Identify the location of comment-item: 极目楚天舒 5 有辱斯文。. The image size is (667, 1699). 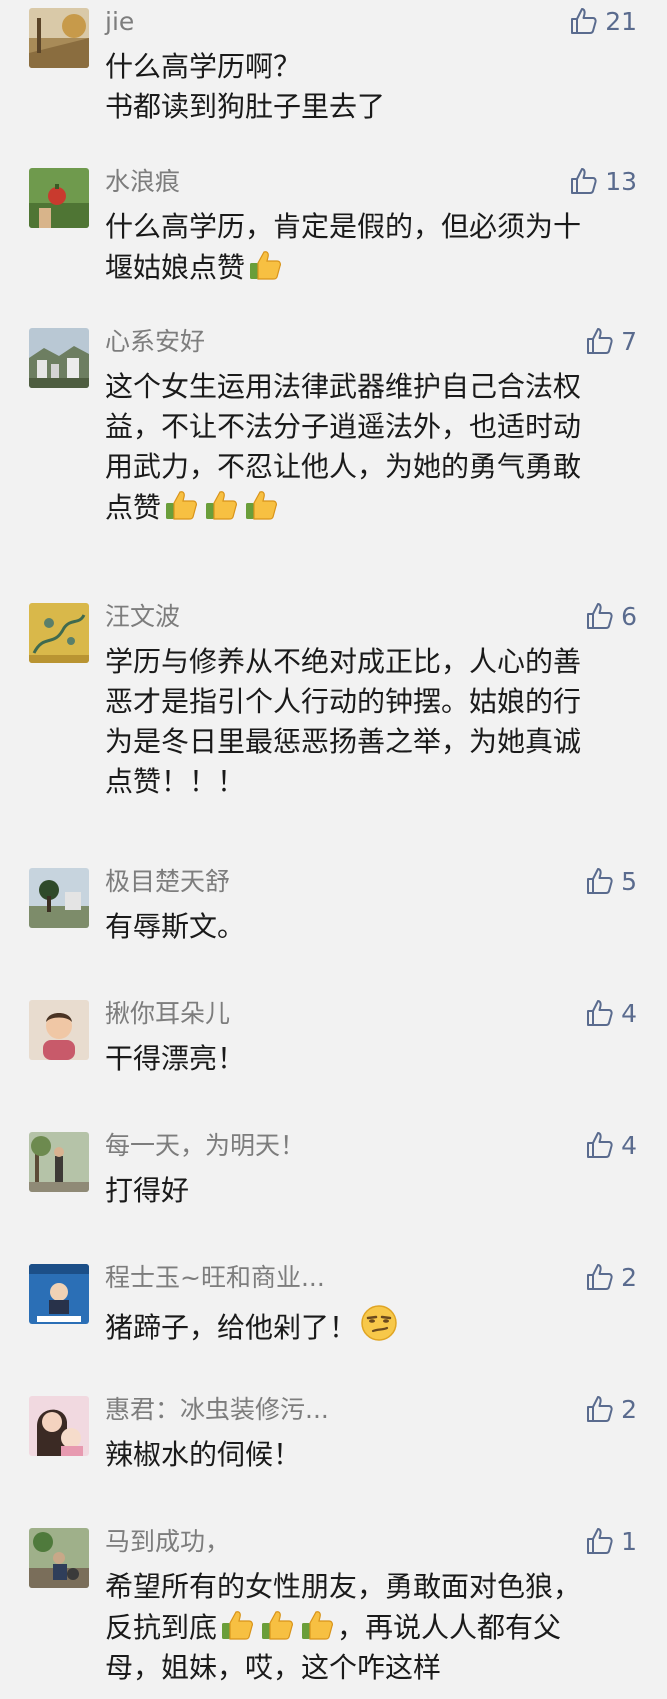
(333, 920).